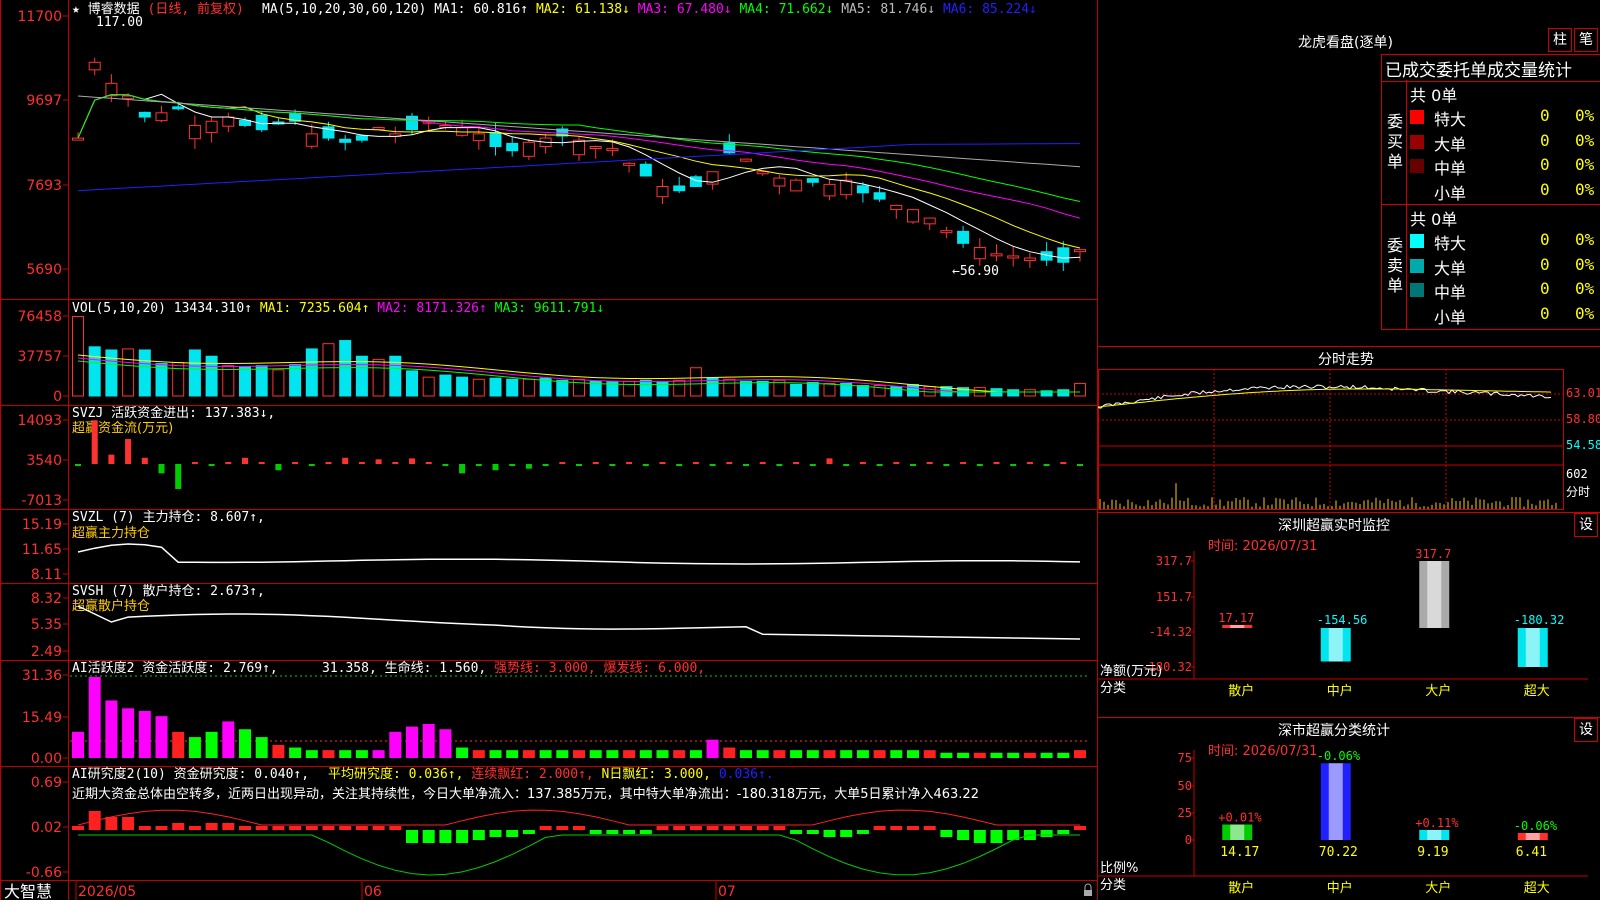 The width and height of the screenshot is (1600, 900). I want to click on bar-highlight, so click(1335, 801).